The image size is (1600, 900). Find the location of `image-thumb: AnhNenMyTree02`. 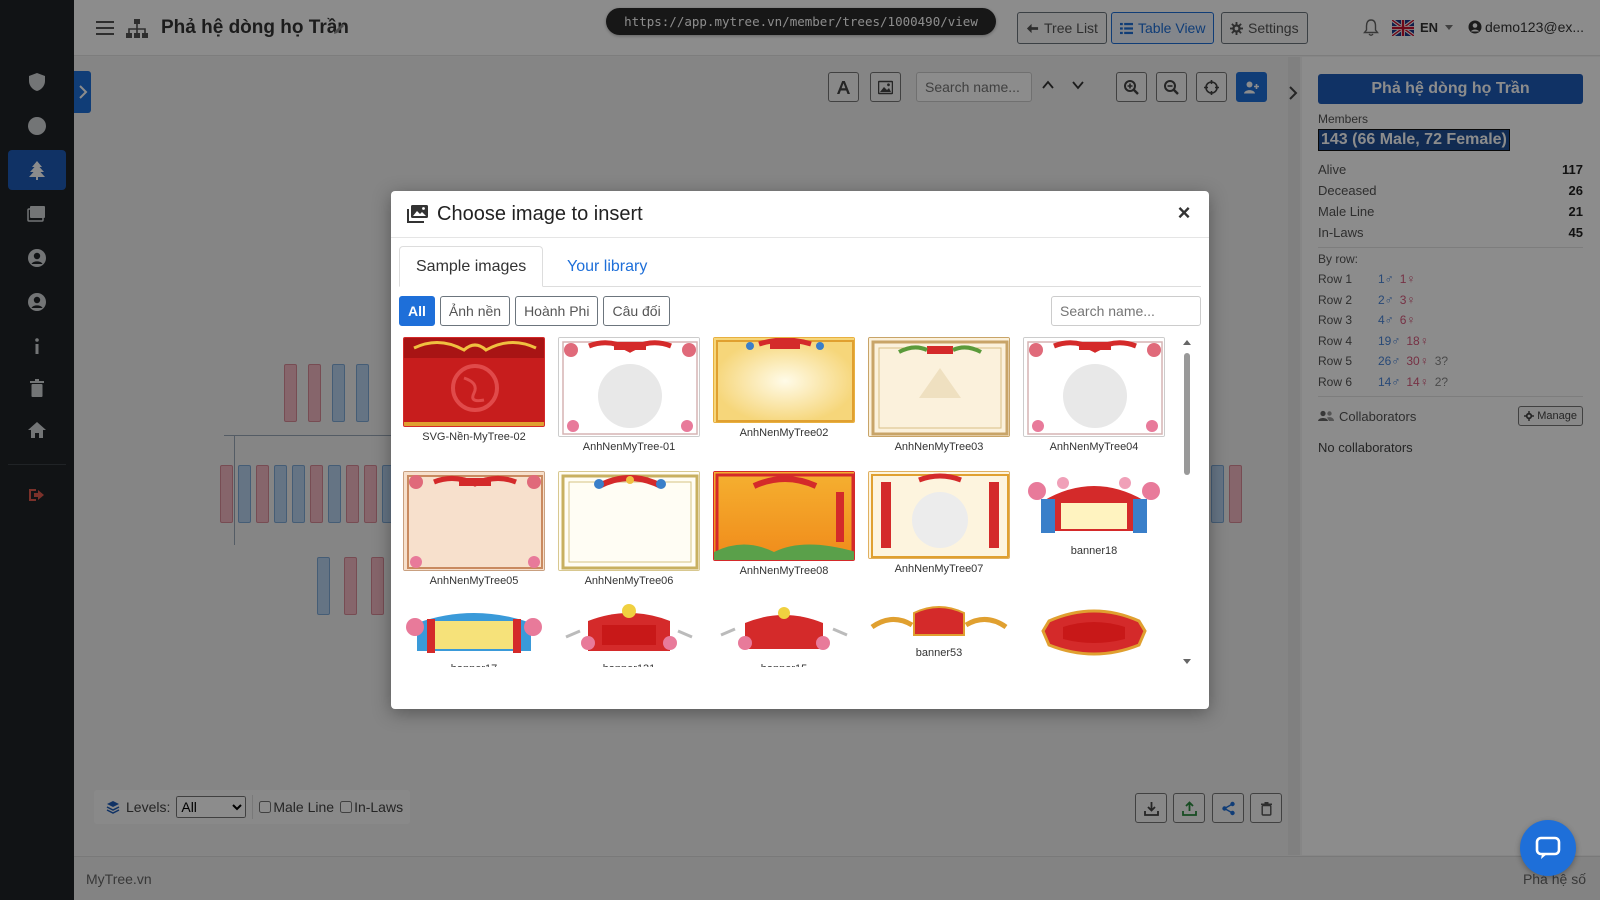

image-thumb: AnhNenMyTree02 is located at coordinates (784, 388).